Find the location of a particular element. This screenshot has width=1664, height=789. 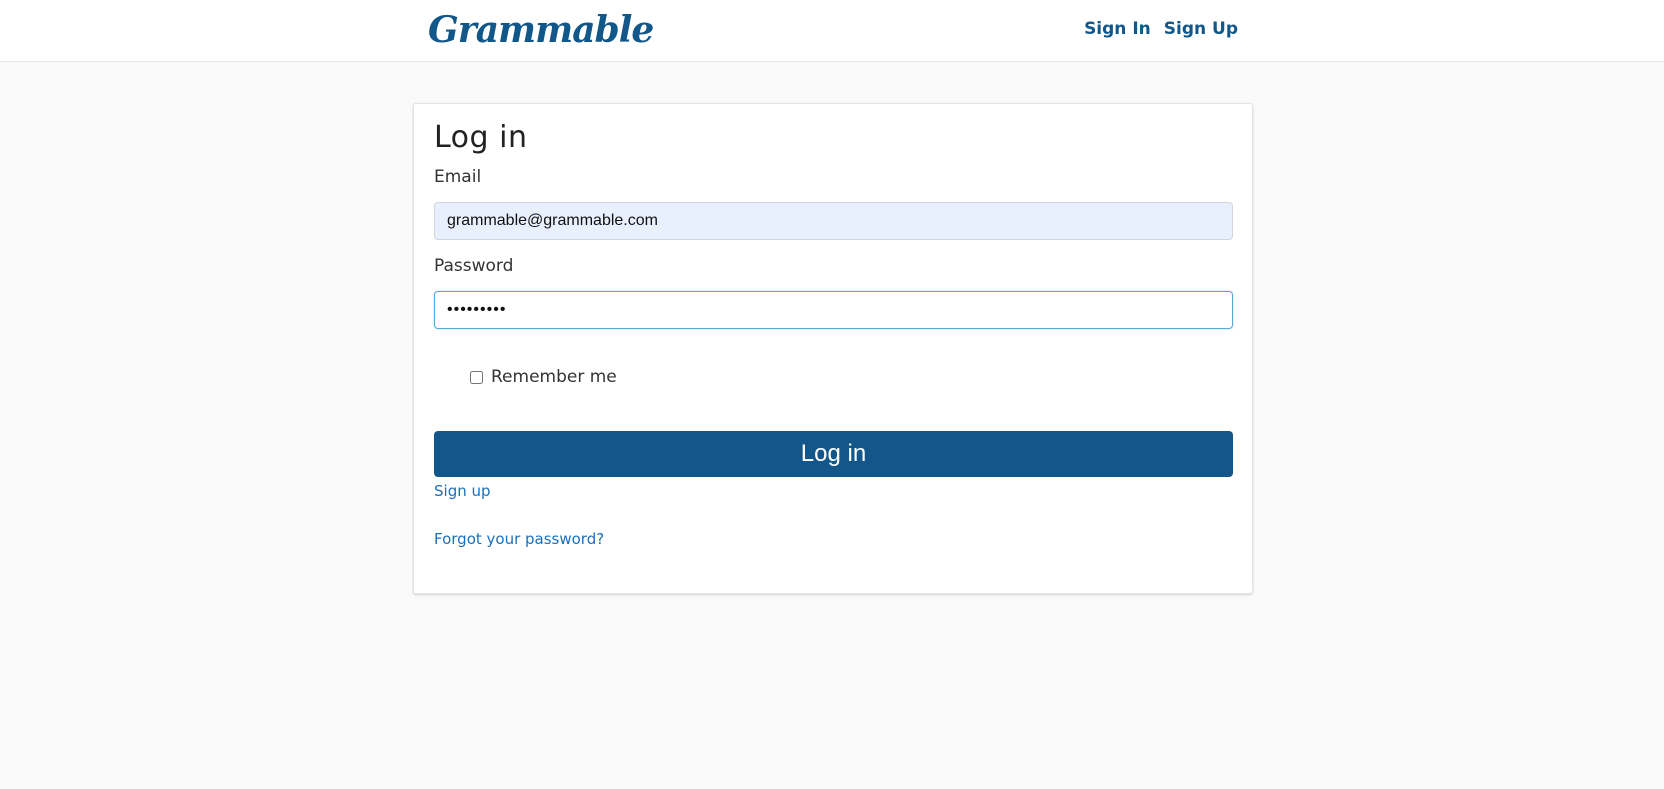

remember-me-row: Remember me is located at coordinates (543, 377).